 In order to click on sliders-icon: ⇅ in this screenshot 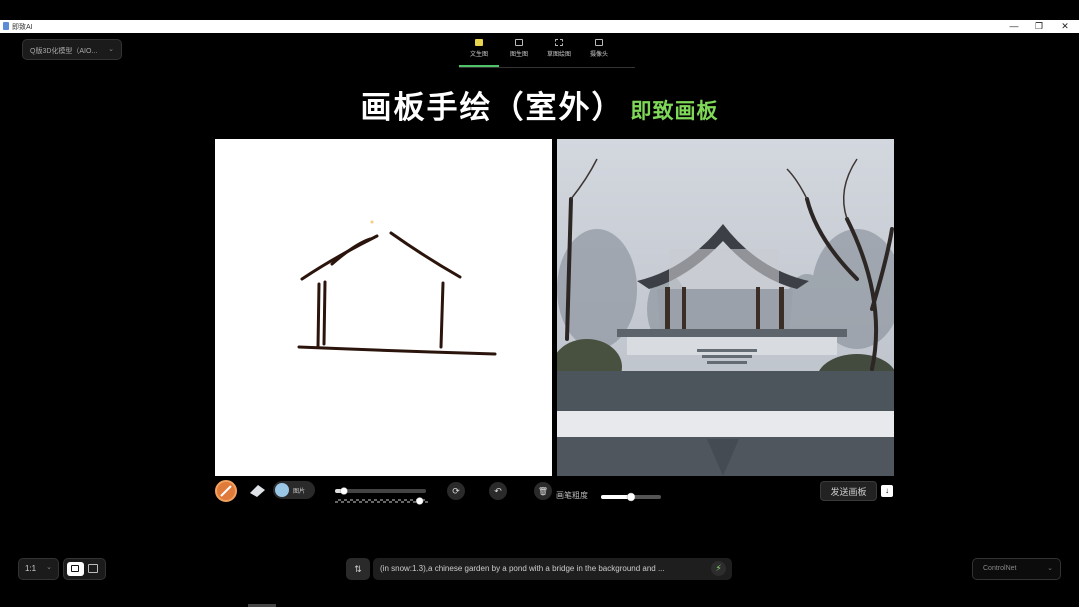, I will do `click(358, 569)`.